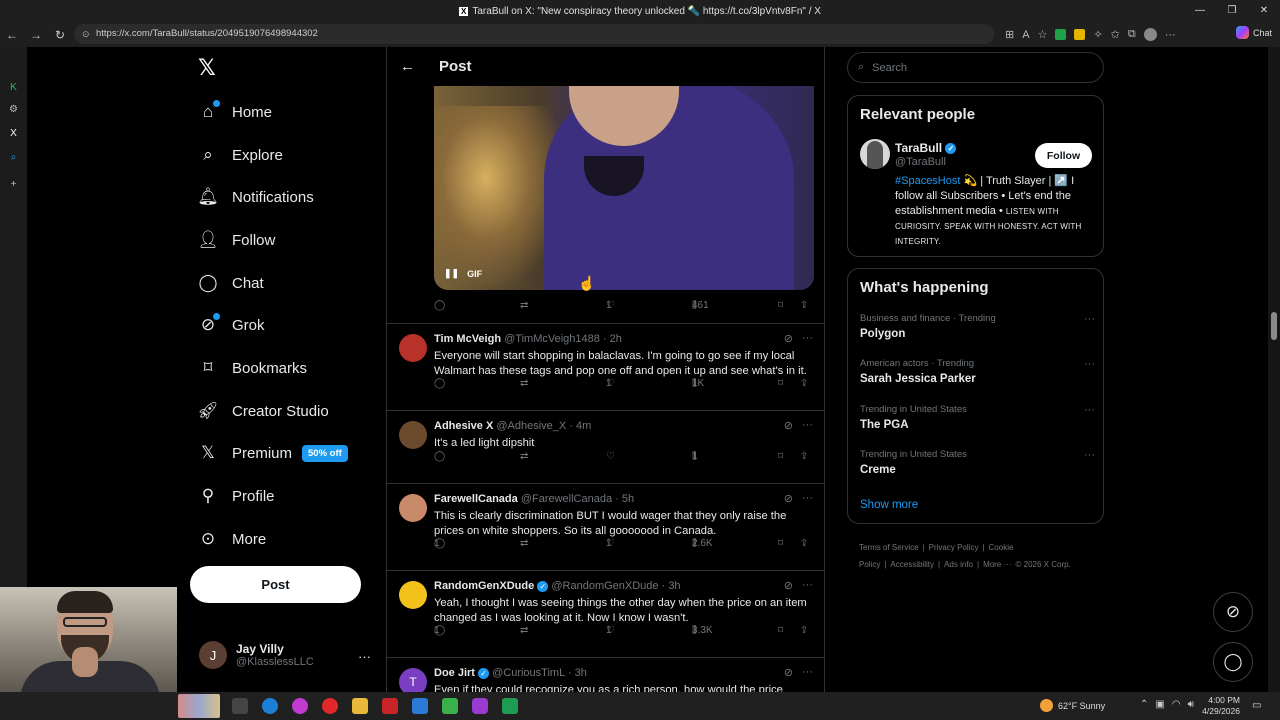 The image size is (1280, 720). Describe the element at coordinates (451, 273) in the screenshot. I see `pause-icon: ❚❚` at that location.